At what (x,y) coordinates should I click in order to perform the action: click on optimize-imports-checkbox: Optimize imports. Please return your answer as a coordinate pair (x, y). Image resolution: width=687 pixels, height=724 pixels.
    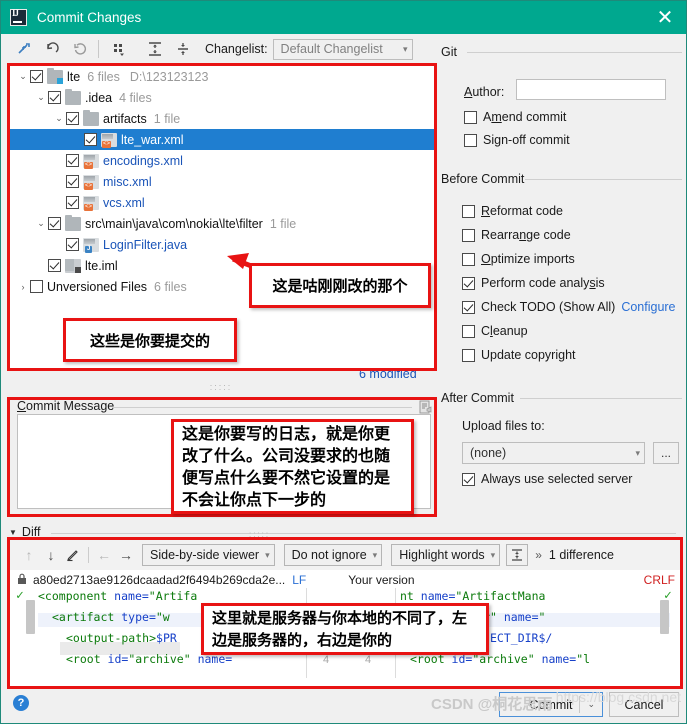
    Looking at the image, I should click on (518, 259).